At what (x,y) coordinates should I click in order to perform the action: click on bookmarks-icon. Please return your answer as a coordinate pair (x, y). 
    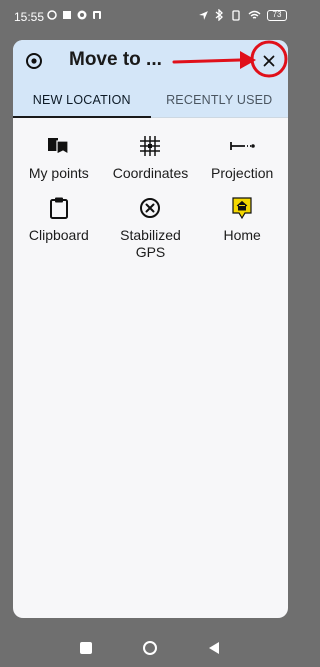
    Looking at the image, I should click on (58, 147).